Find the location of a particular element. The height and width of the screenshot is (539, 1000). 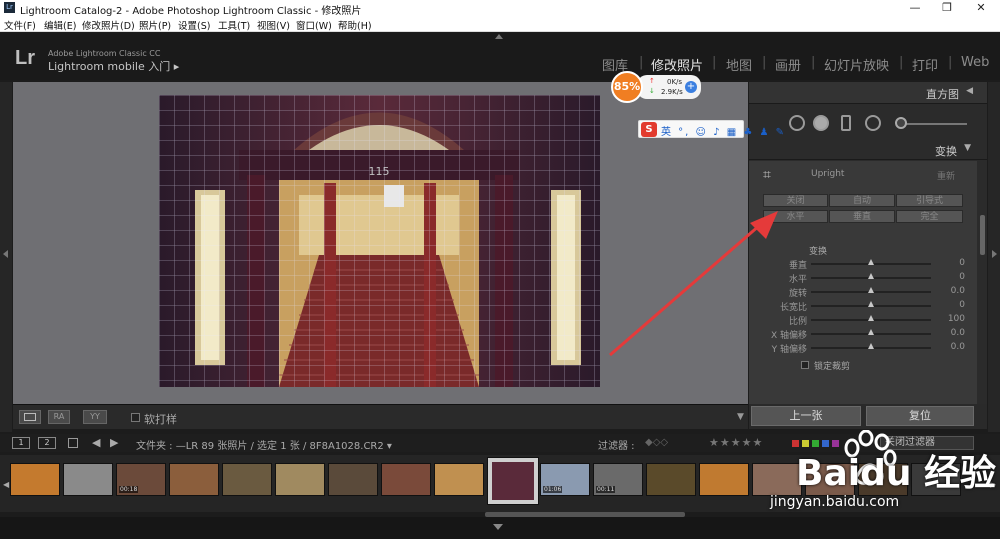

expand-triangle-icon: ▼ is located at coordinates (967, 148).